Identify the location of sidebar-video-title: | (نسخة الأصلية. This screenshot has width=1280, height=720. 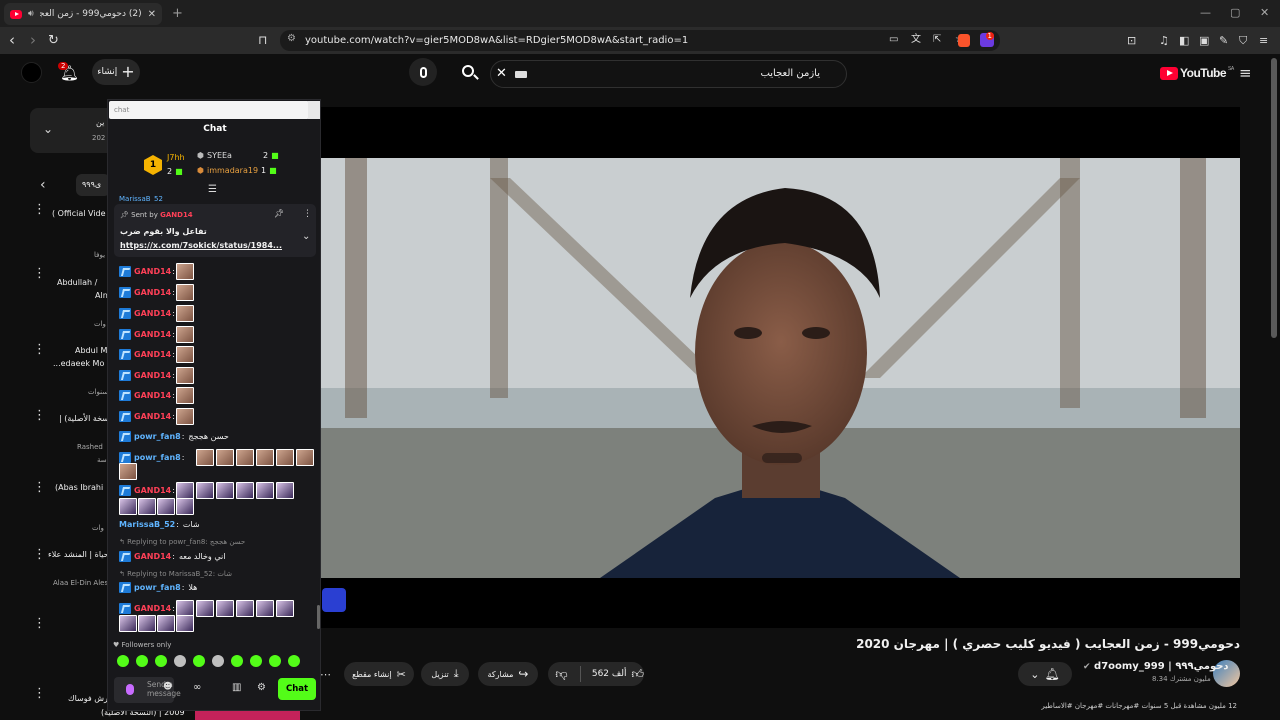
(85, 418).